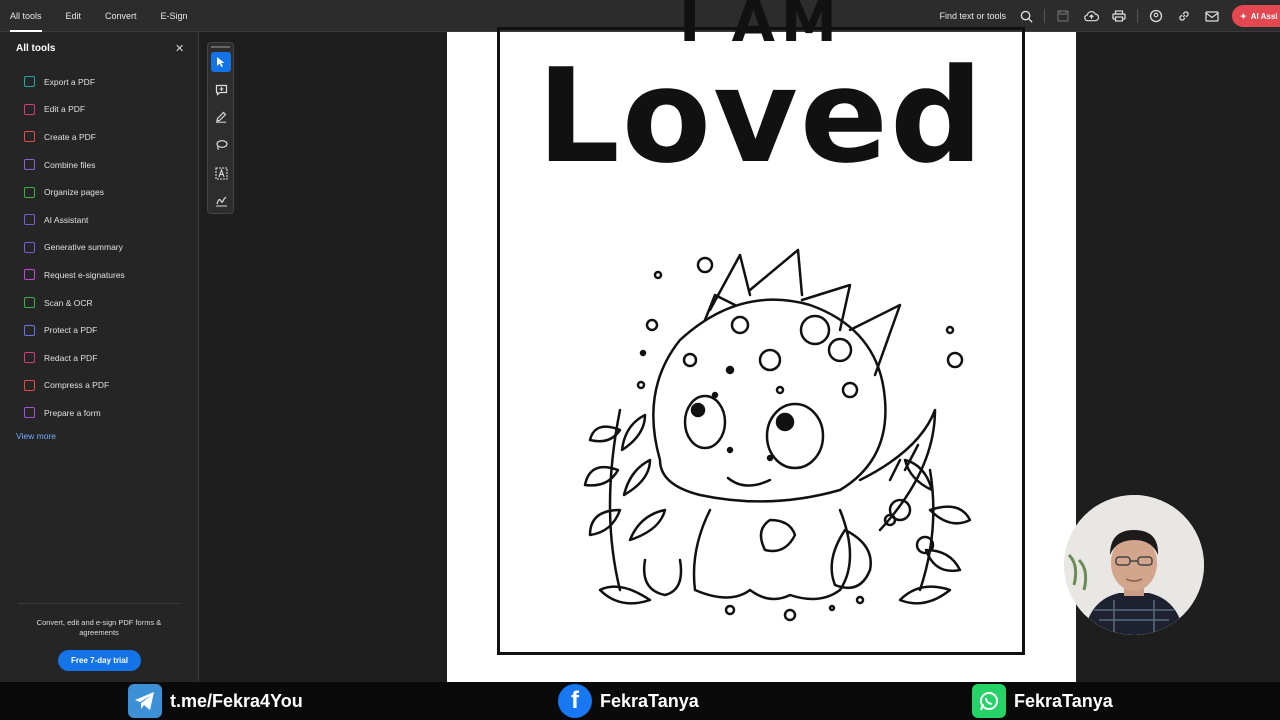 This screenshot has width=1280, height=720. Describe the element at coordinates (575, 701) in the screenshot. I see `facebook-icon: f` at that location.